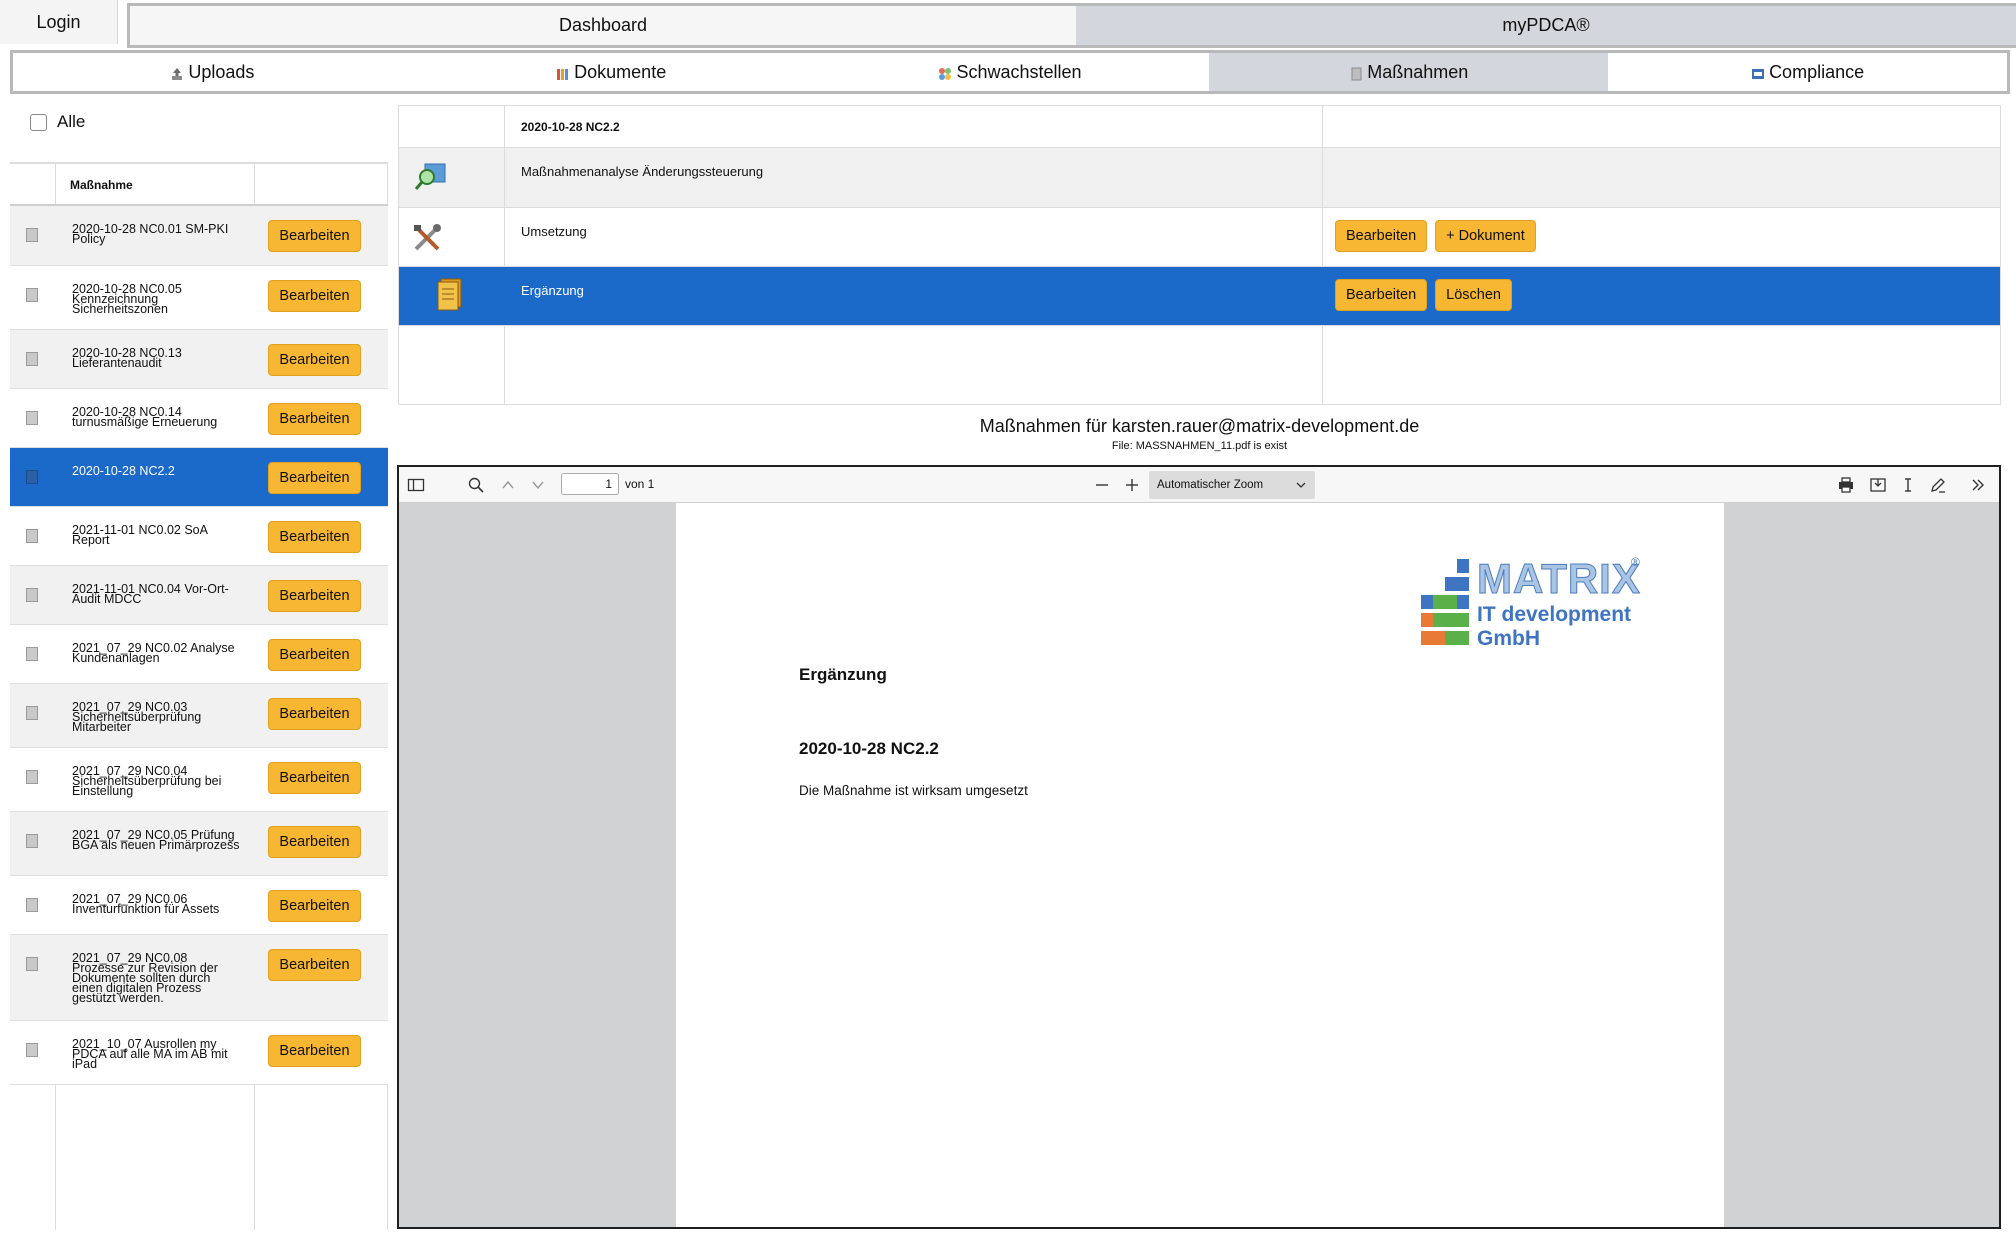 The image size is (2016, 1234). I want to click on next-page-icon, so click(538, 485).